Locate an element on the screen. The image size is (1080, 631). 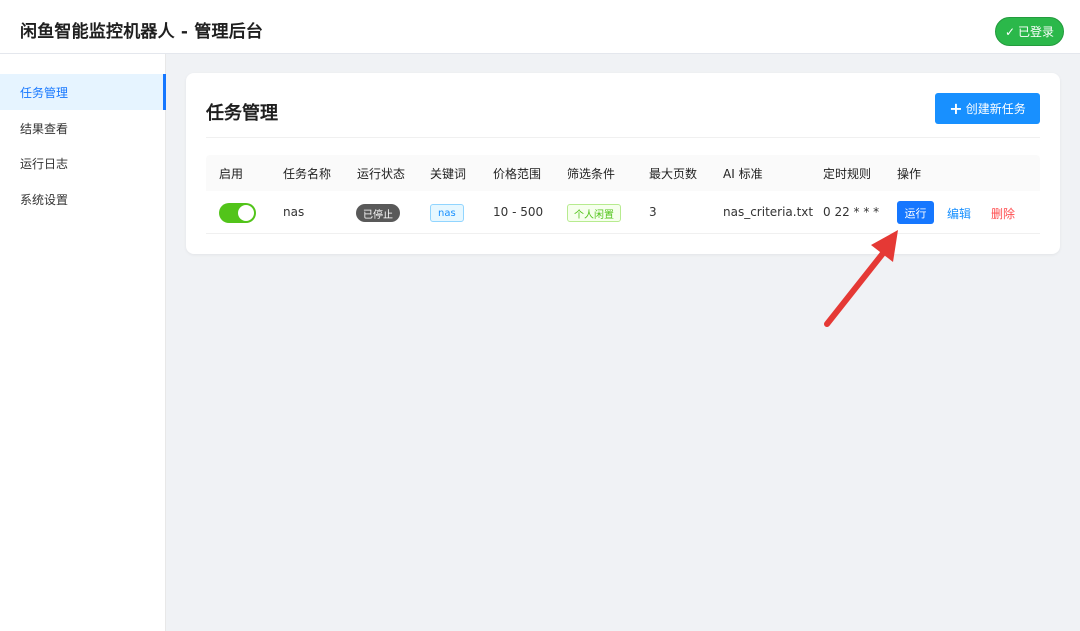
sidebar-item-logs: 运行日志 is located at coordinates (83, 163).